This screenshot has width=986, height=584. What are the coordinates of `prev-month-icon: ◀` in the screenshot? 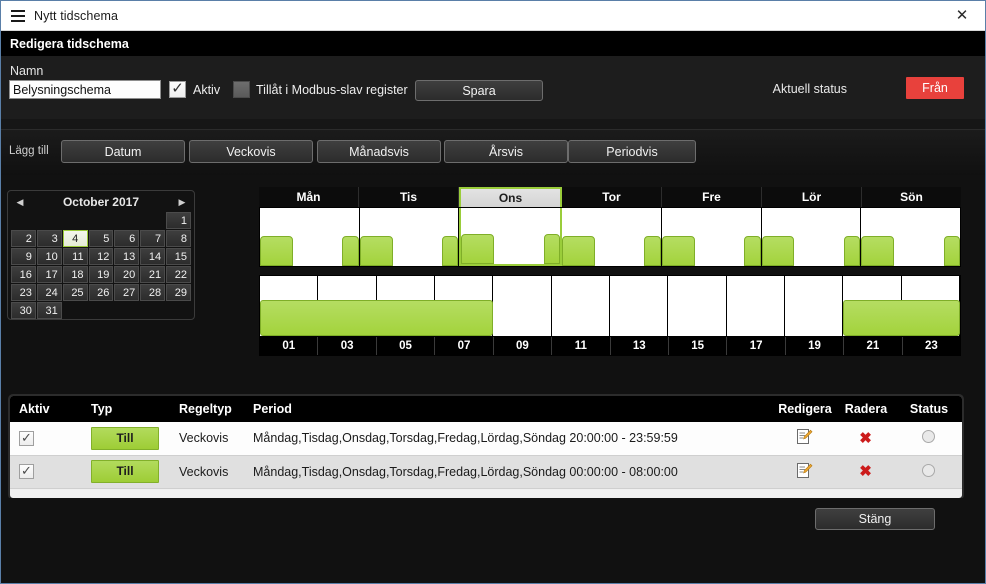 It's located at (20, 202).